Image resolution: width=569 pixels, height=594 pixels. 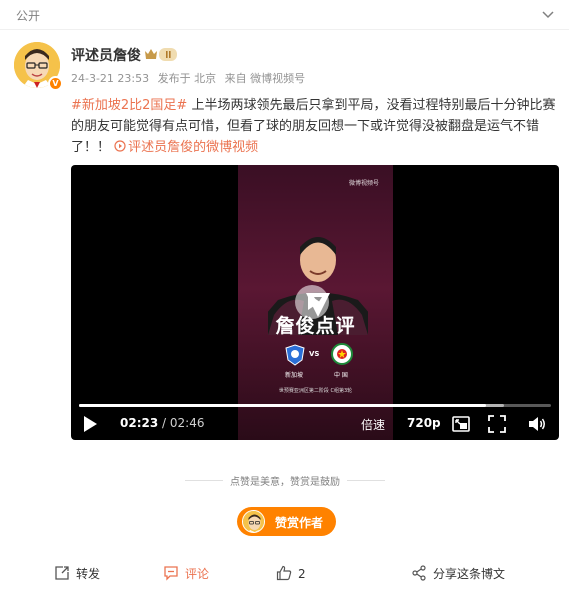 What do you see at coordinates (366, 480) in the screenshot?
I see `divider-line-right` at bounding box center [366, 480].